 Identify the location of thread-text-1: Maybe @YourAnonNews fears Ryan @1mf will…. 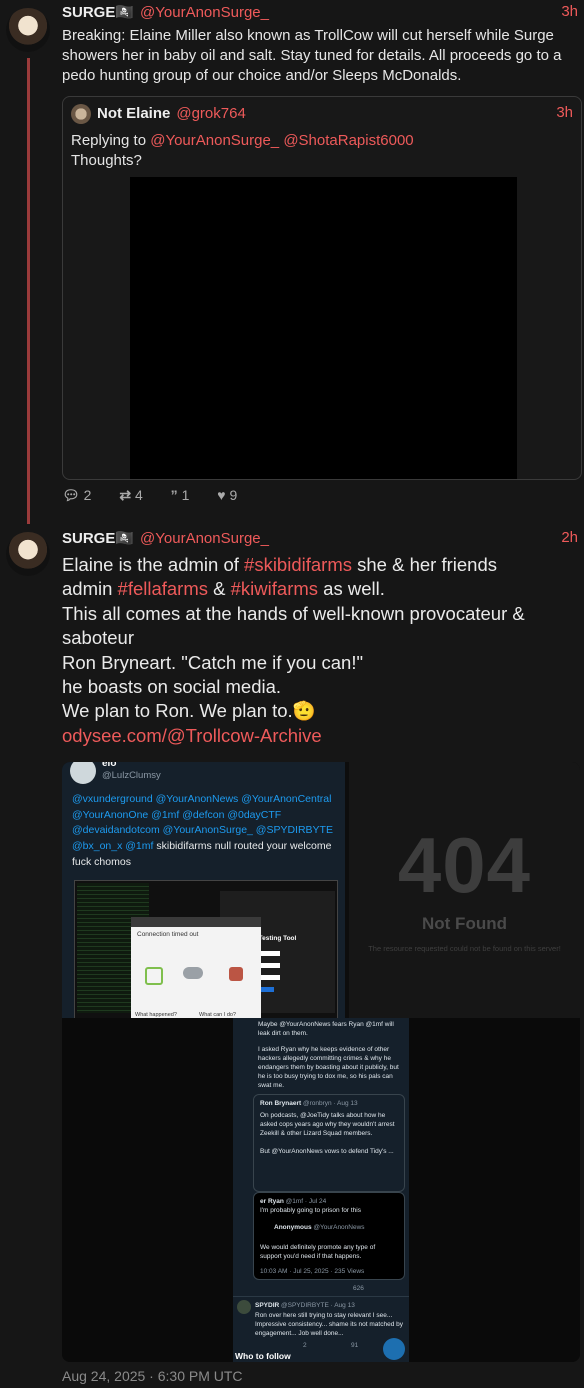
(326, 1029).